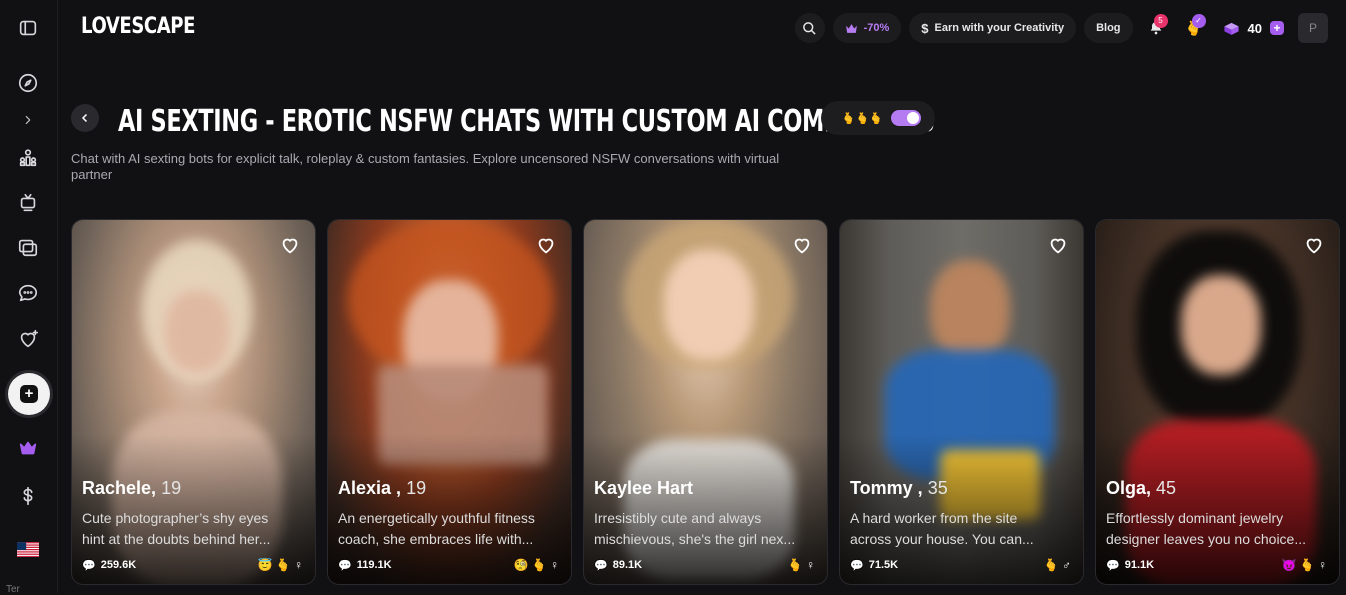 This screenshot has width=1346, height=595. I want to click on chat-count-value: 119.1K, so click(374, 565).